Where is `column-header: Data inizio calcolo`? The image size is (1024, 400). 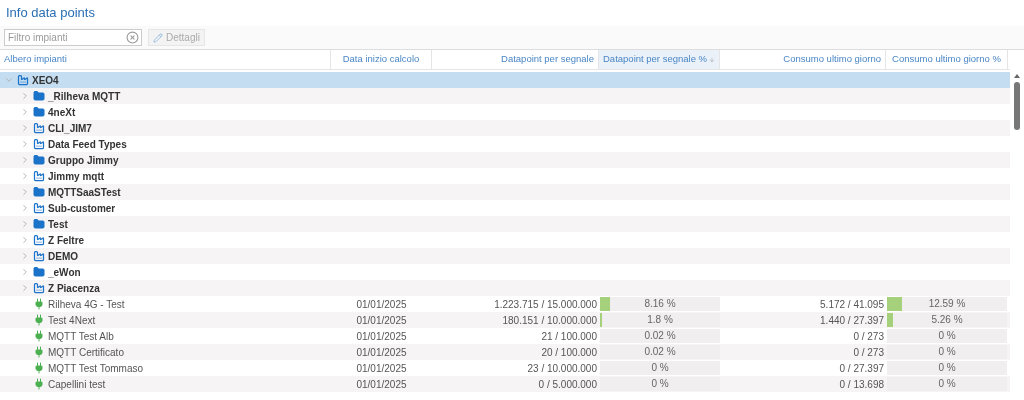
column-header: Data inizio calcolo is located at coordinates (381, 59).